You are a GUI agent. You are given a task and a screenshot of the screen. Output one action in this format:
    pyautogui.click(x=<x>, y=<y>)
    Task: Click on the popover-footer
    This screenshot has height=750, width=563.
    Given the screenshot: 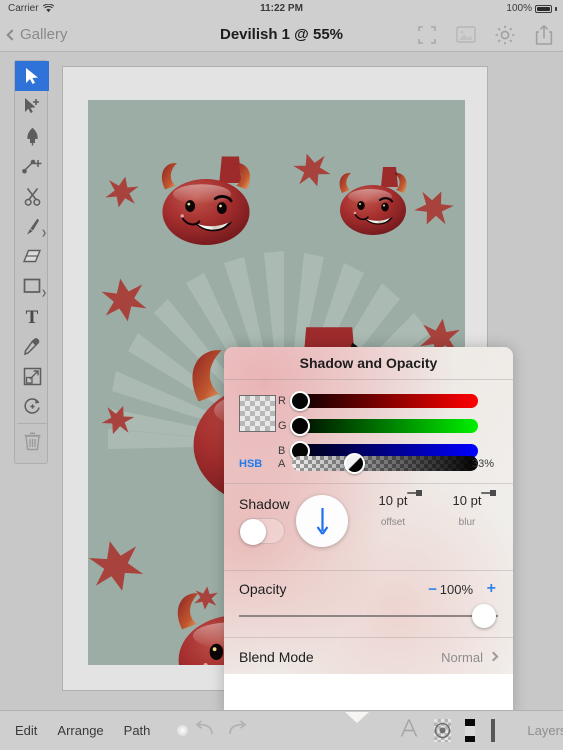 What is the action you would take?
    pyautogui.click(x=368, y=694)
    